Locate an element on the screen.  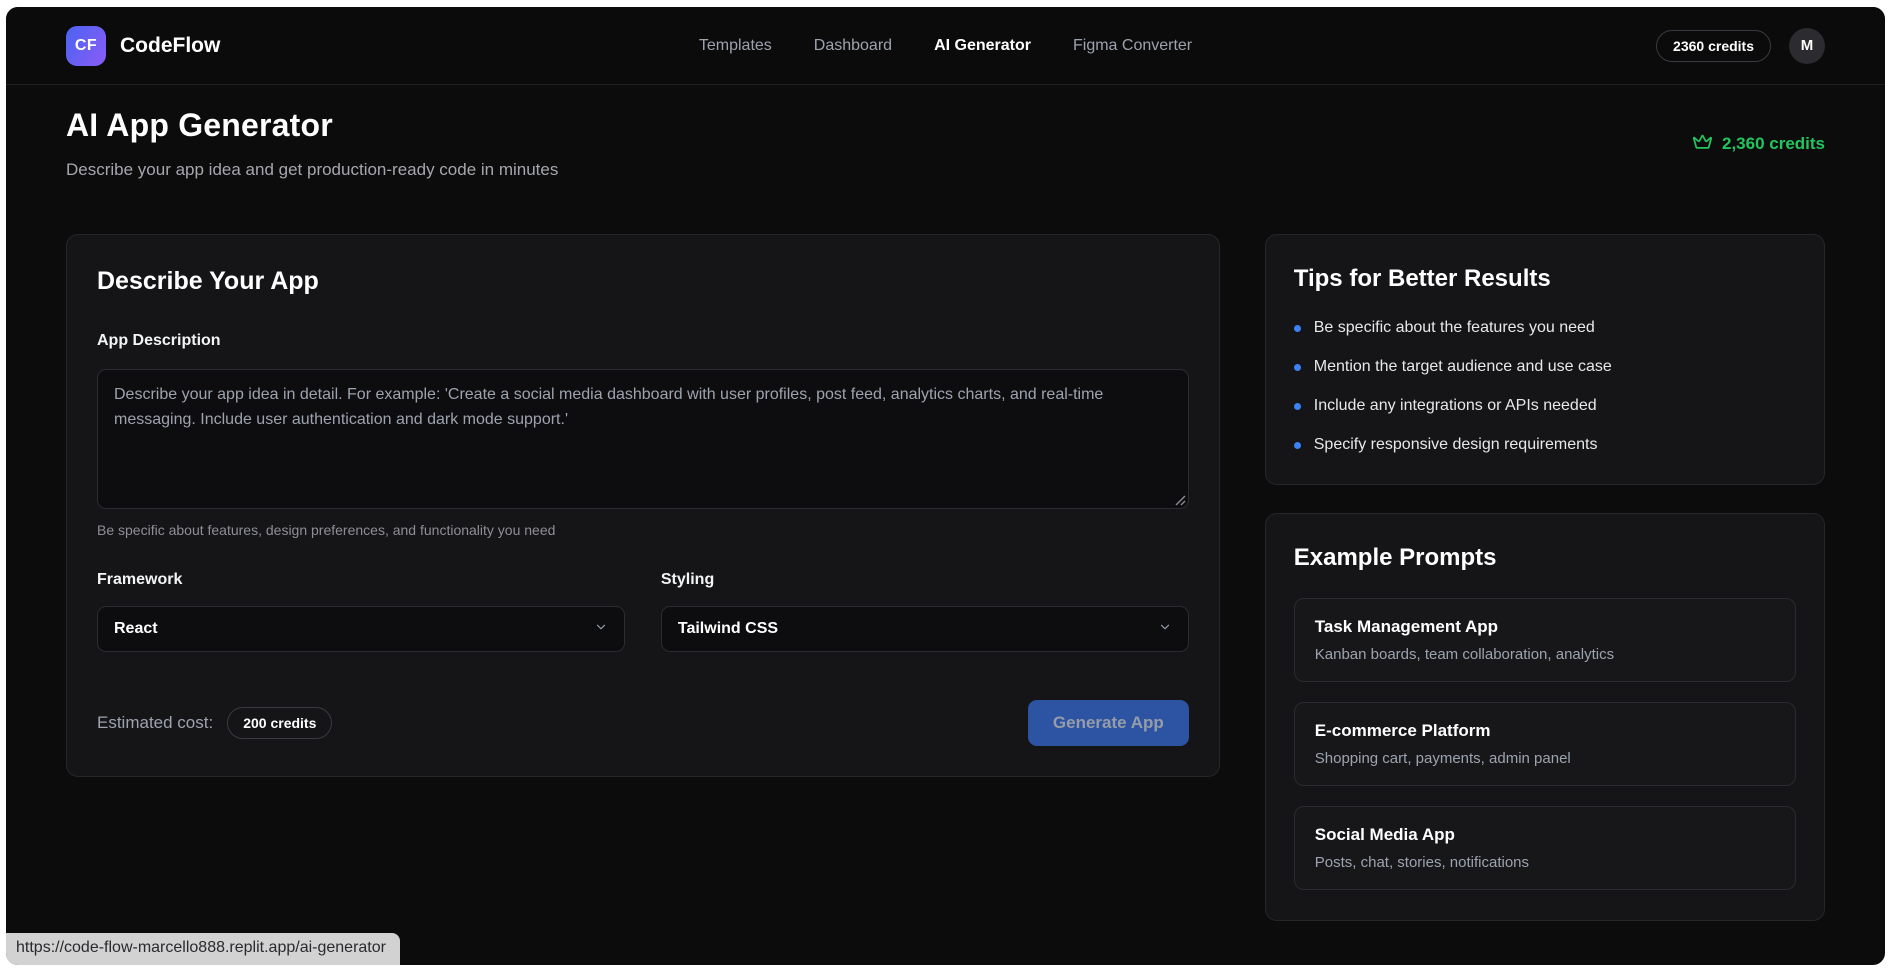
nav-right: 2360 credits M is located at coordinates (1740, 45).